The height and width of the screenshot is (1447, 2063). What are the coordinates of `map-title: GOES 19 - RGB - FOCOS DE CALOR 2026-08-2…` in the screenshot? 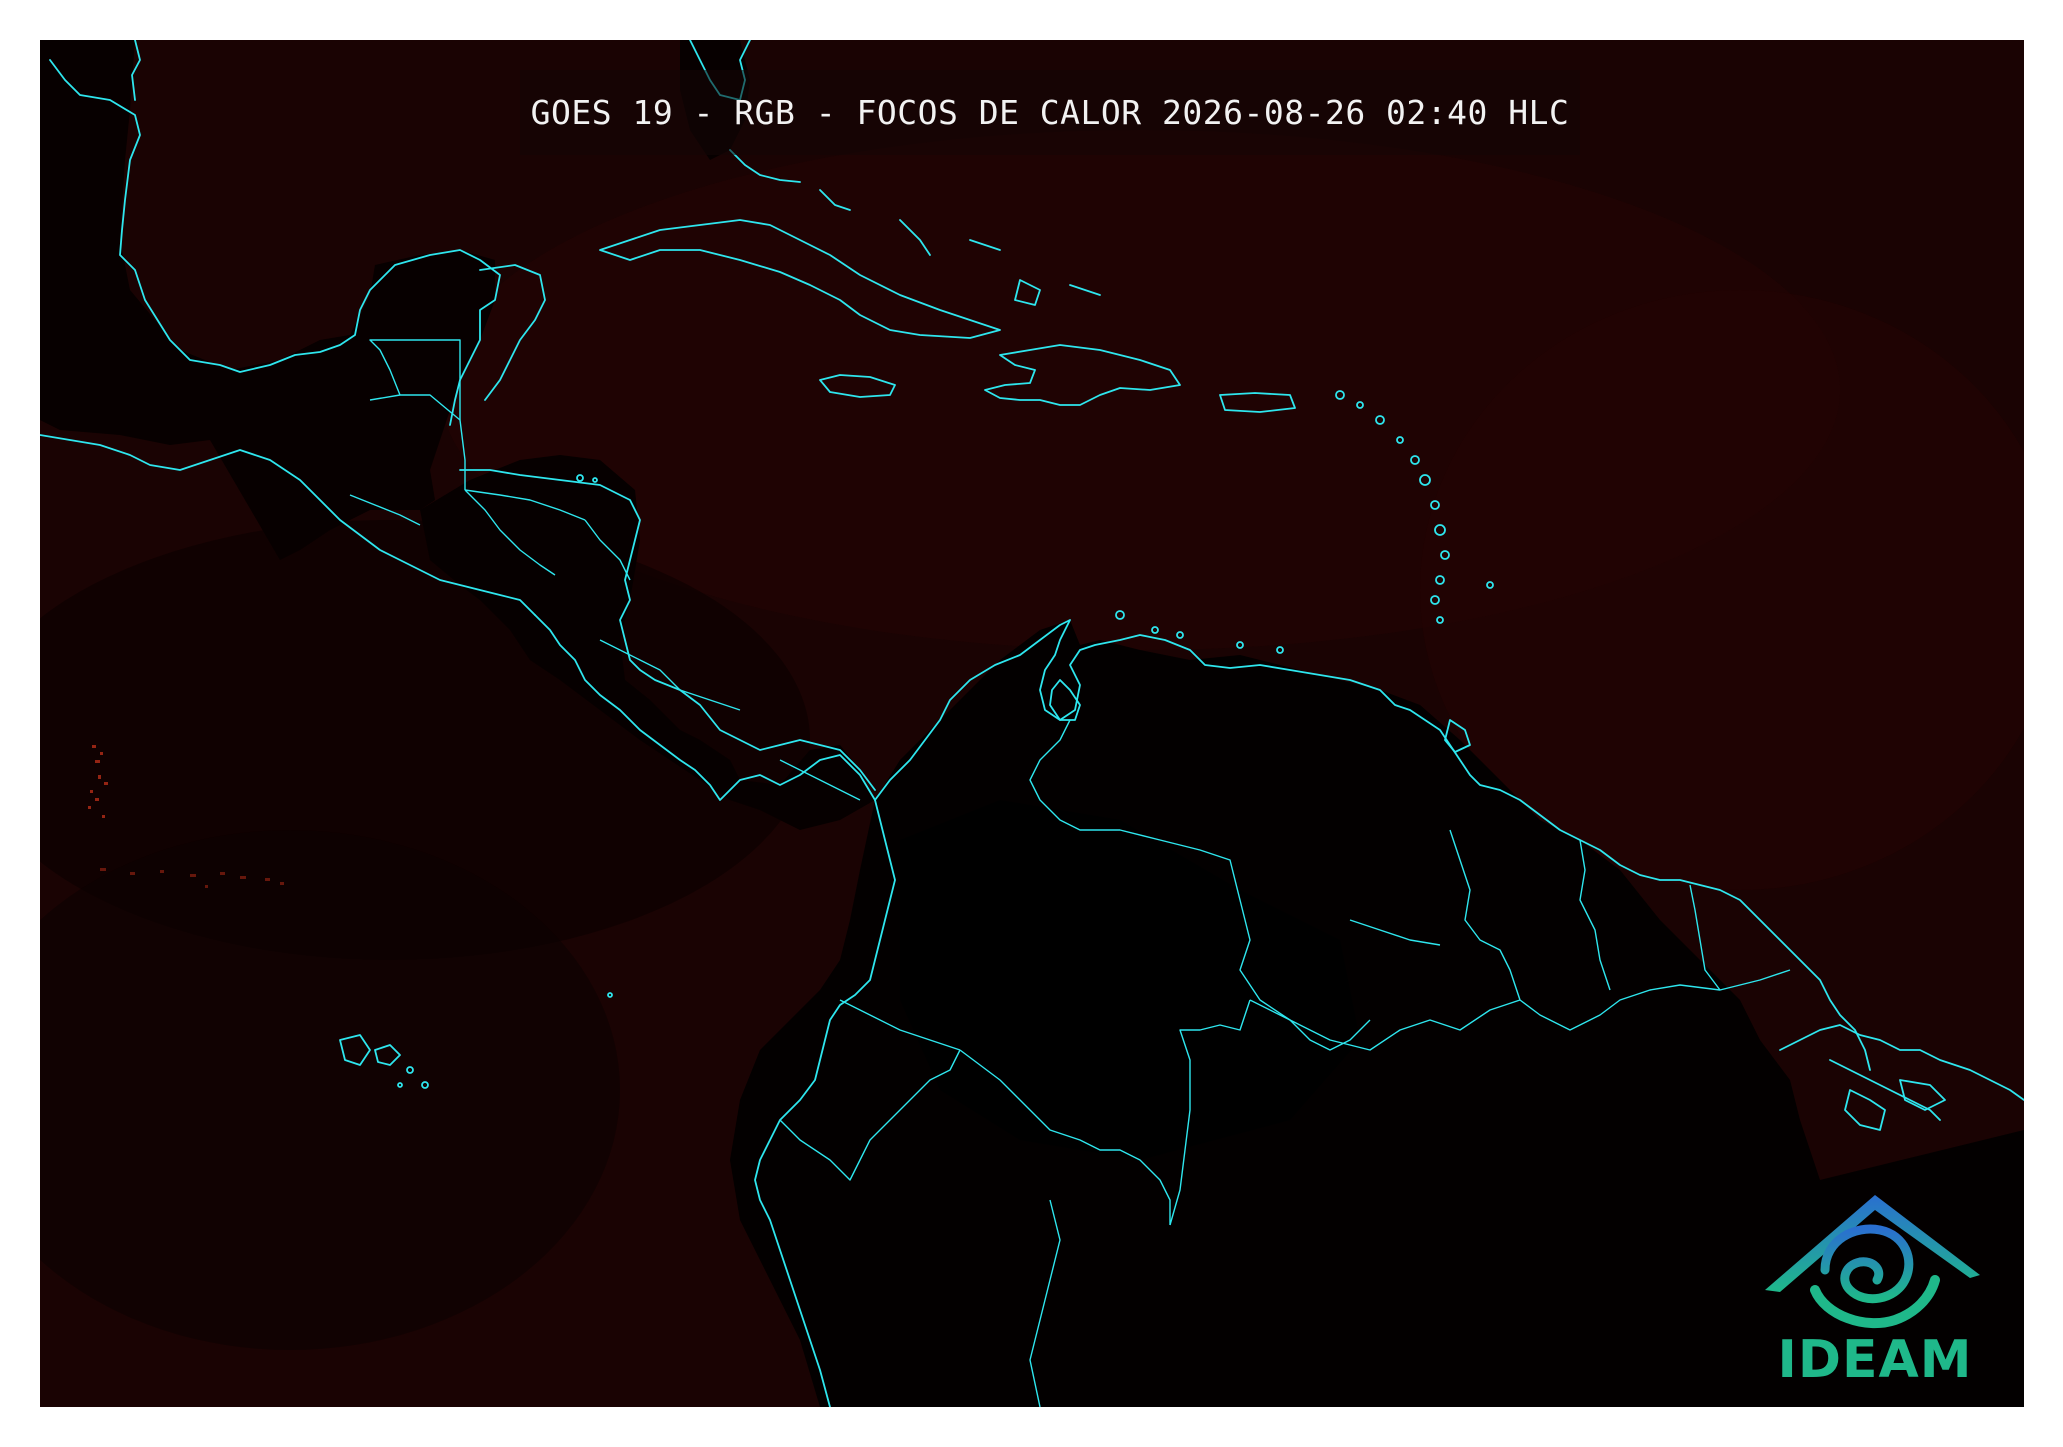 It's located at (1050, 112).